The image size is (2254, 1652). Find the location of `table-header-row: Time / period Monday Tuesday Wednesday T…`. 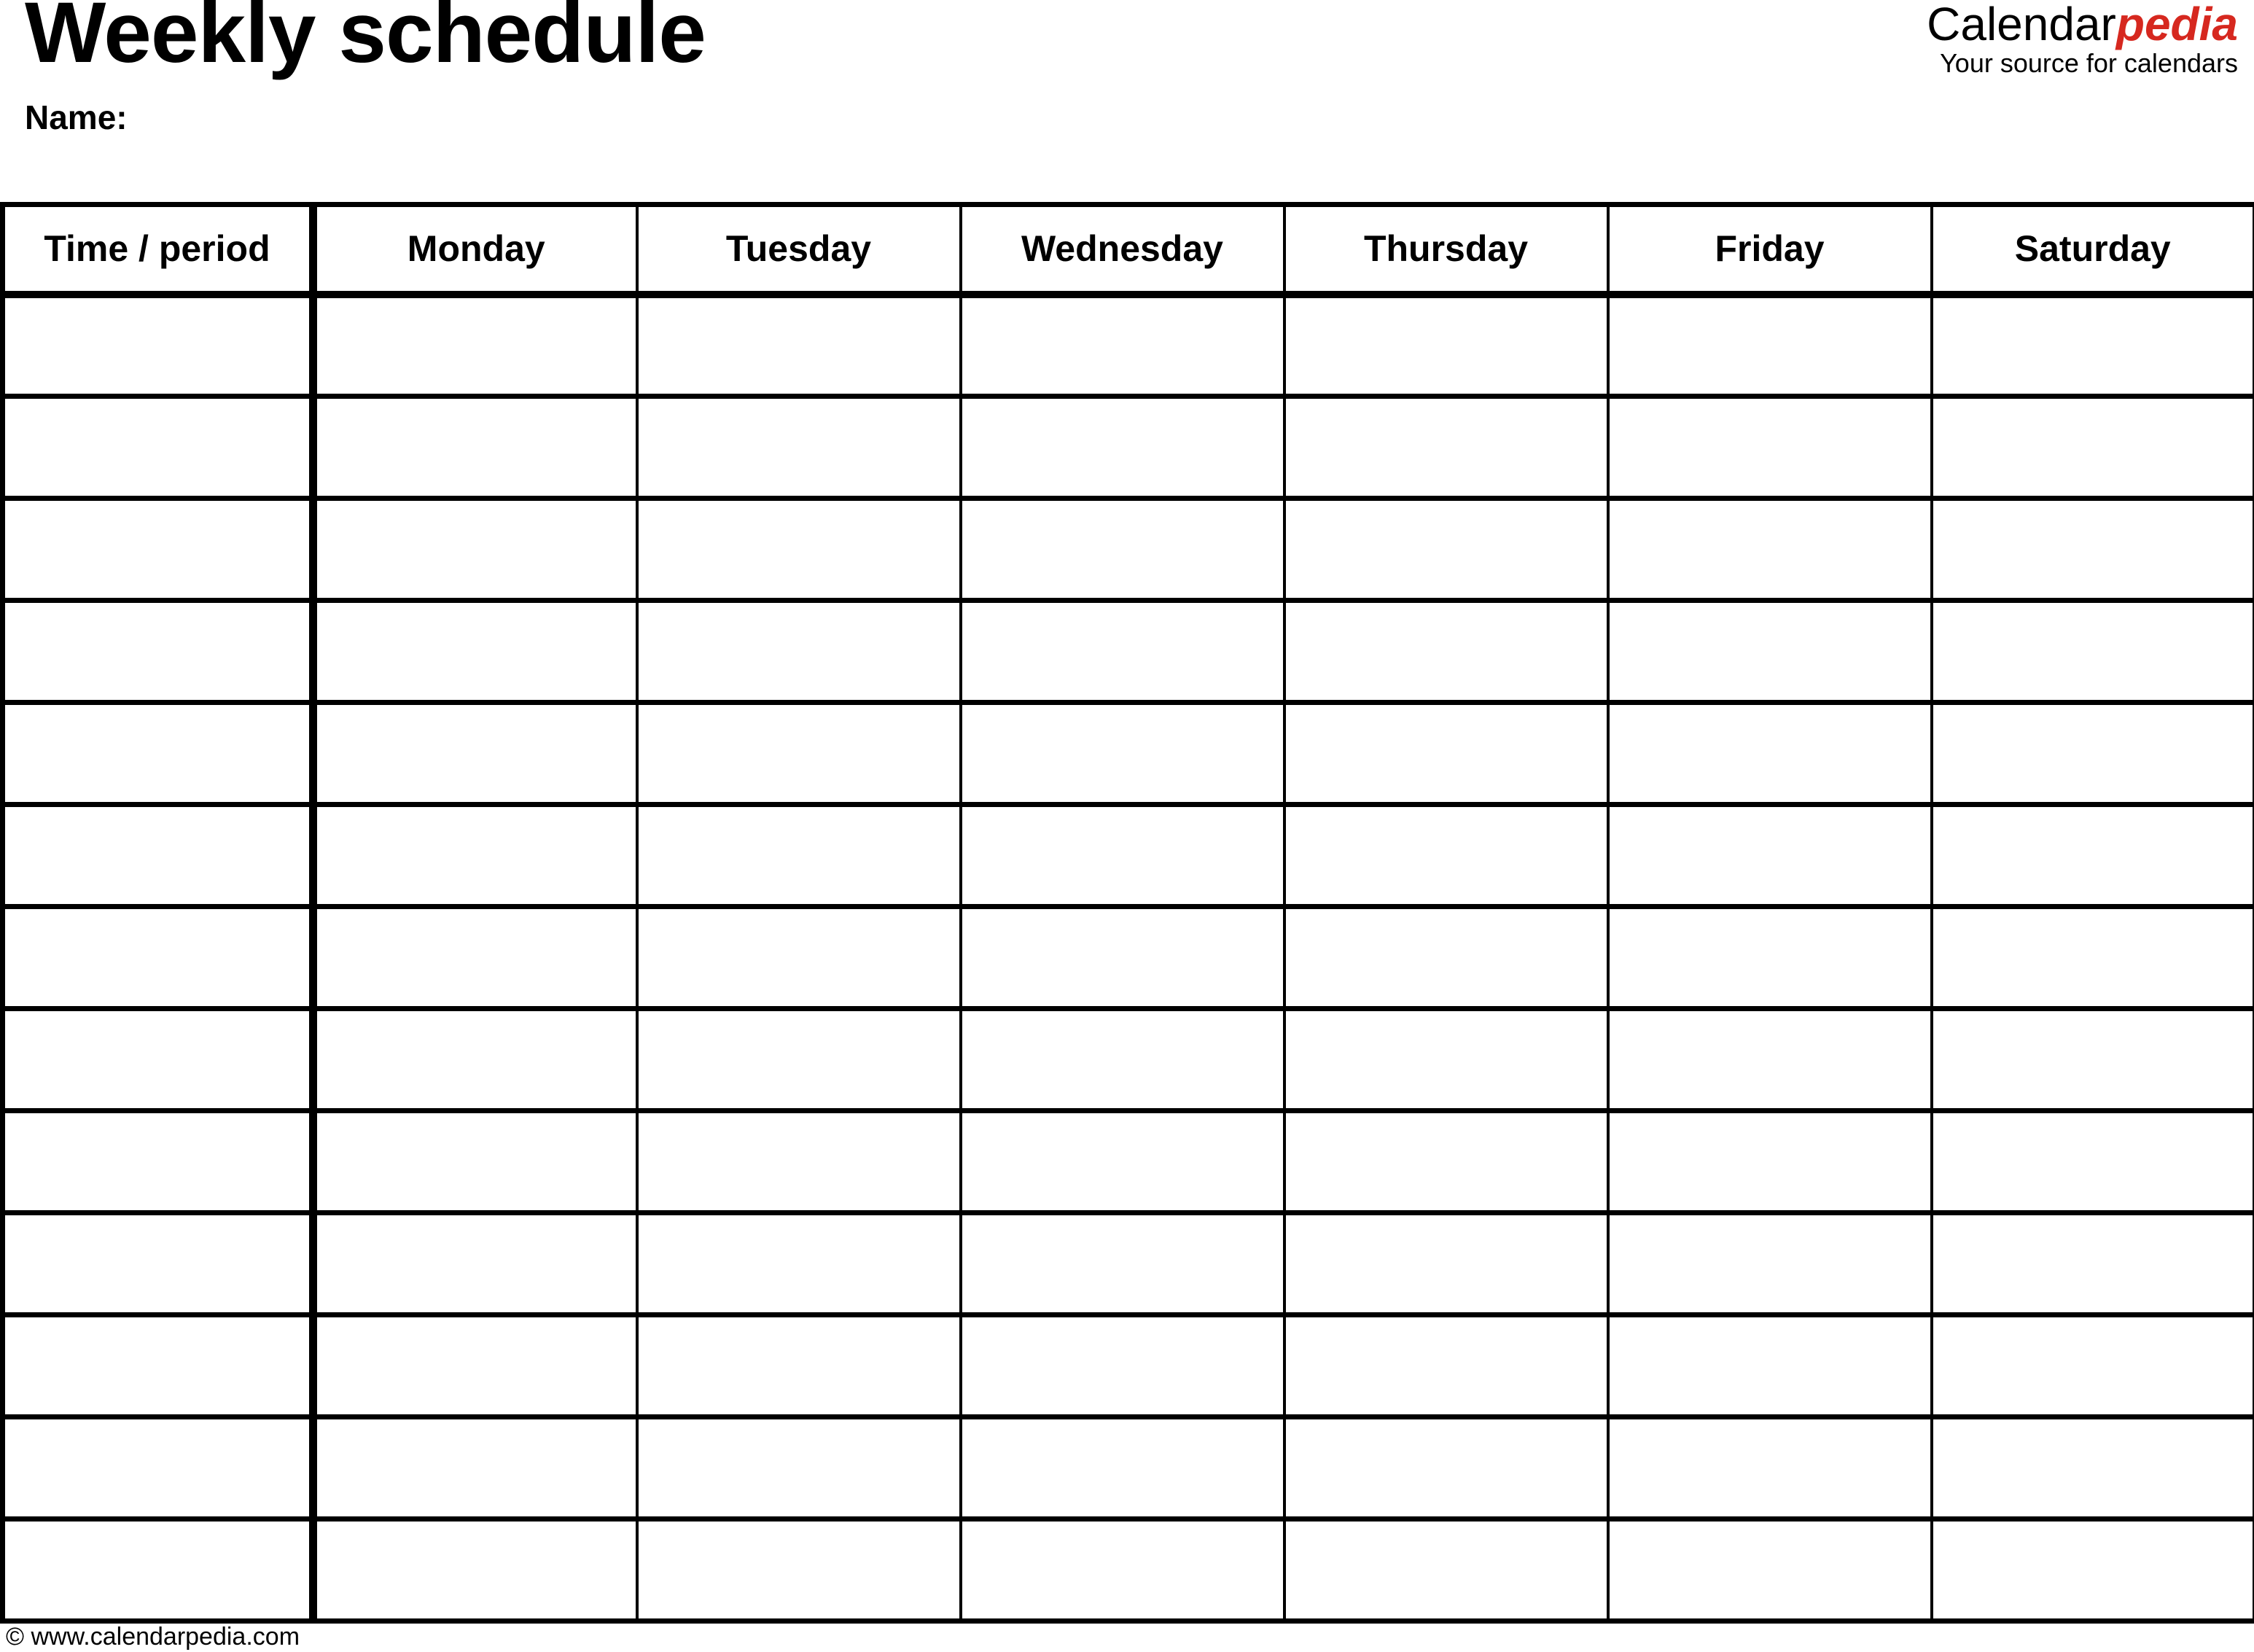

table-header-row: Time / period Monday Tuesday Wednesday T… is located at coordinates (1127, 250).